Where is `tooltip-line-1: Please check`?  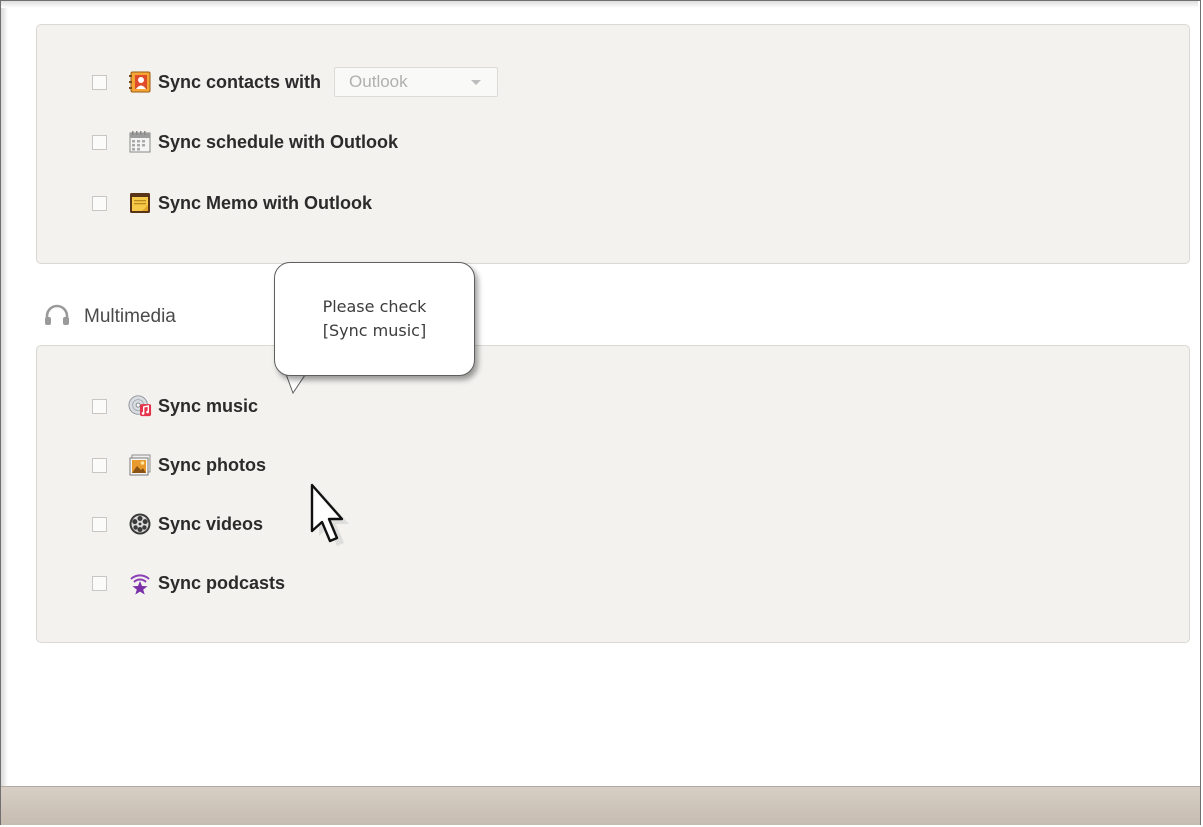 tooltip-line-1: Please check is located at coordinates (374, 306).